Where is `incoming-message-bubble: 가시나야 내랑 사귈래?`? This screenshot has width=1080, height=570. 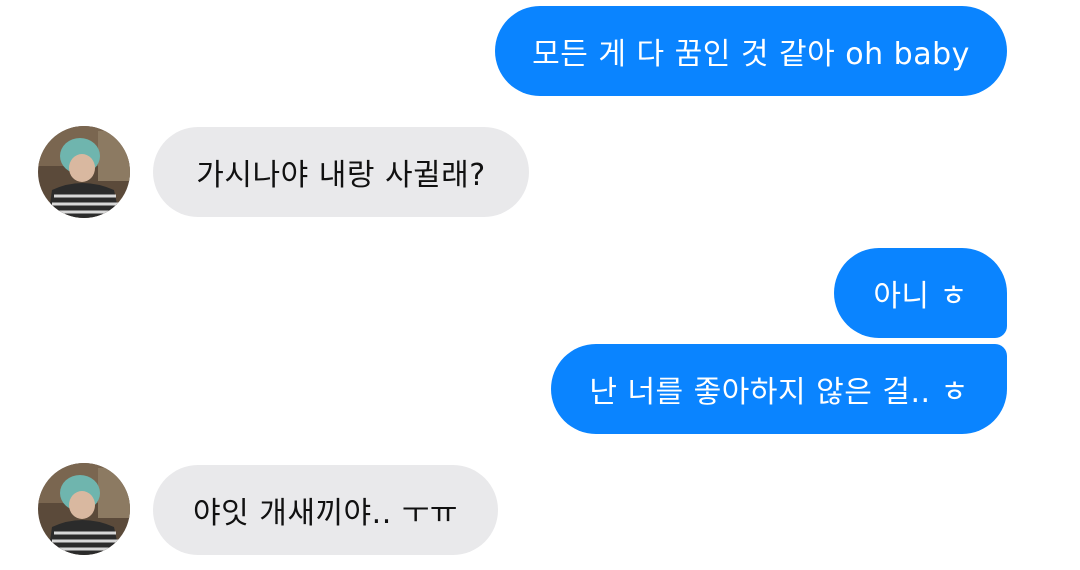 incoming-message-bubble: 가시나야 내랑 사귈래? is located at coordinates (341, 172).